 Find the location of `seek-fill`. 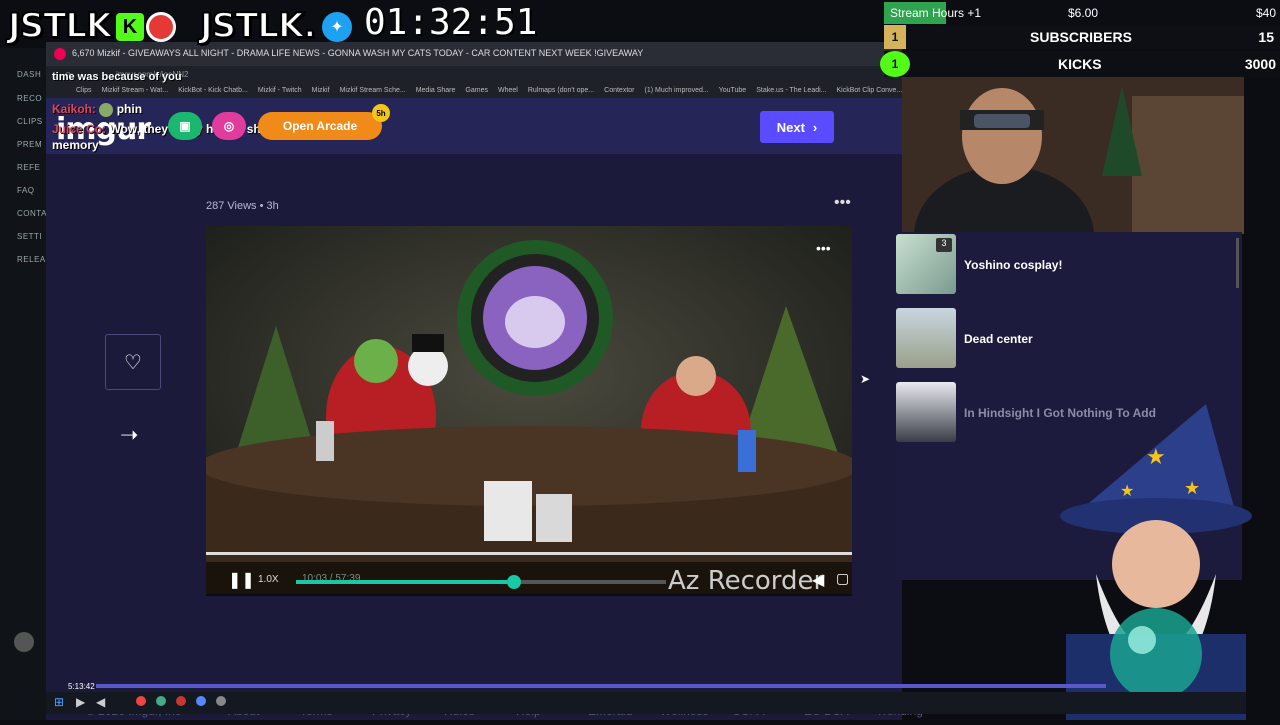

seek-fill is located at coordinates (405, 582).